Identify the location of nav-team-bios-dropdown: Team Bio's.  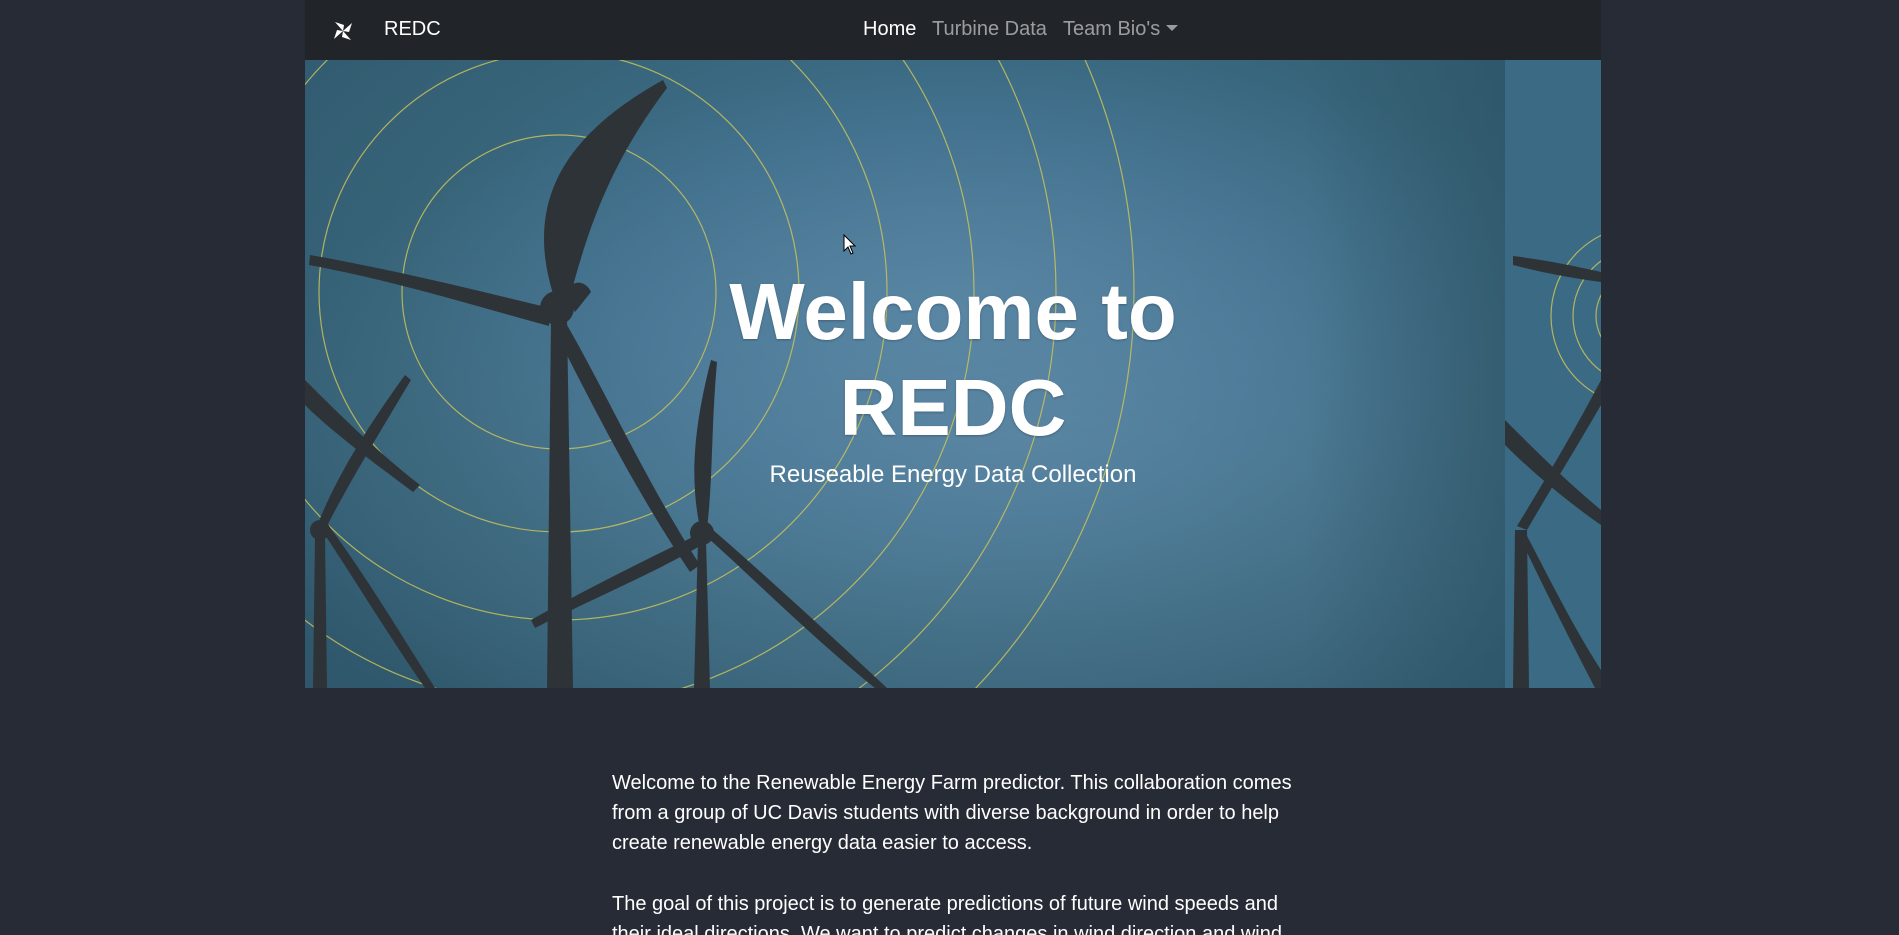
(1121, 29).